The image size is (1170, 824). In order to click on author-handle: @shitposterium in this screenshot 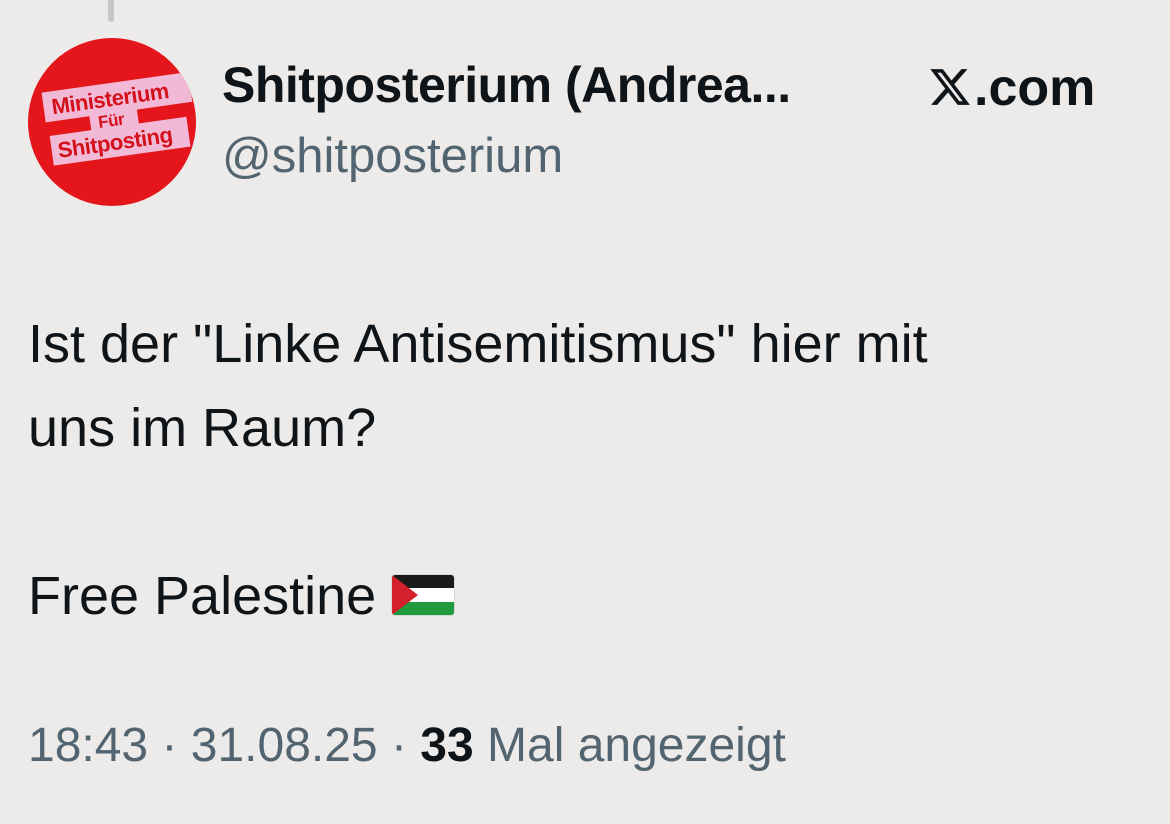, I will do `click(392, 156)`.